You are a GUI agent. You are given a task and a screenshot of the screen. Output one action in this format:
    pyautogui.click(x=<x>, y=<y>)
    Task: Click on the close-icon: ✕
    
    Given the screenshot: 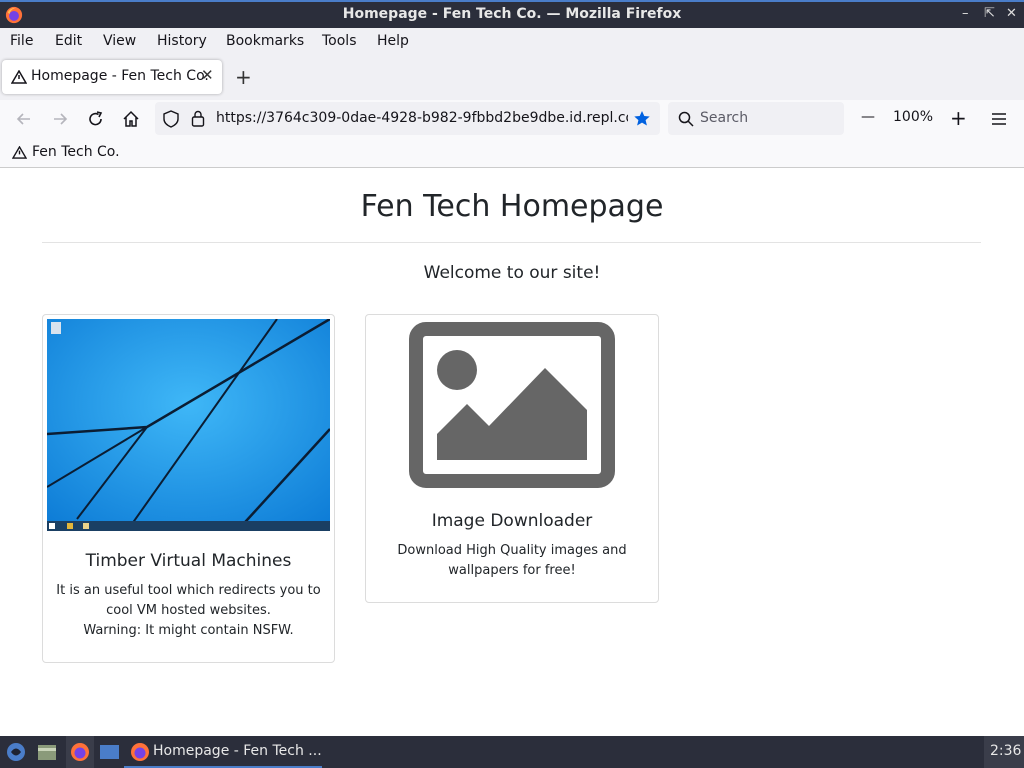 What is the action you would take?
    pyautogui.click(x=1011, y=13)
    